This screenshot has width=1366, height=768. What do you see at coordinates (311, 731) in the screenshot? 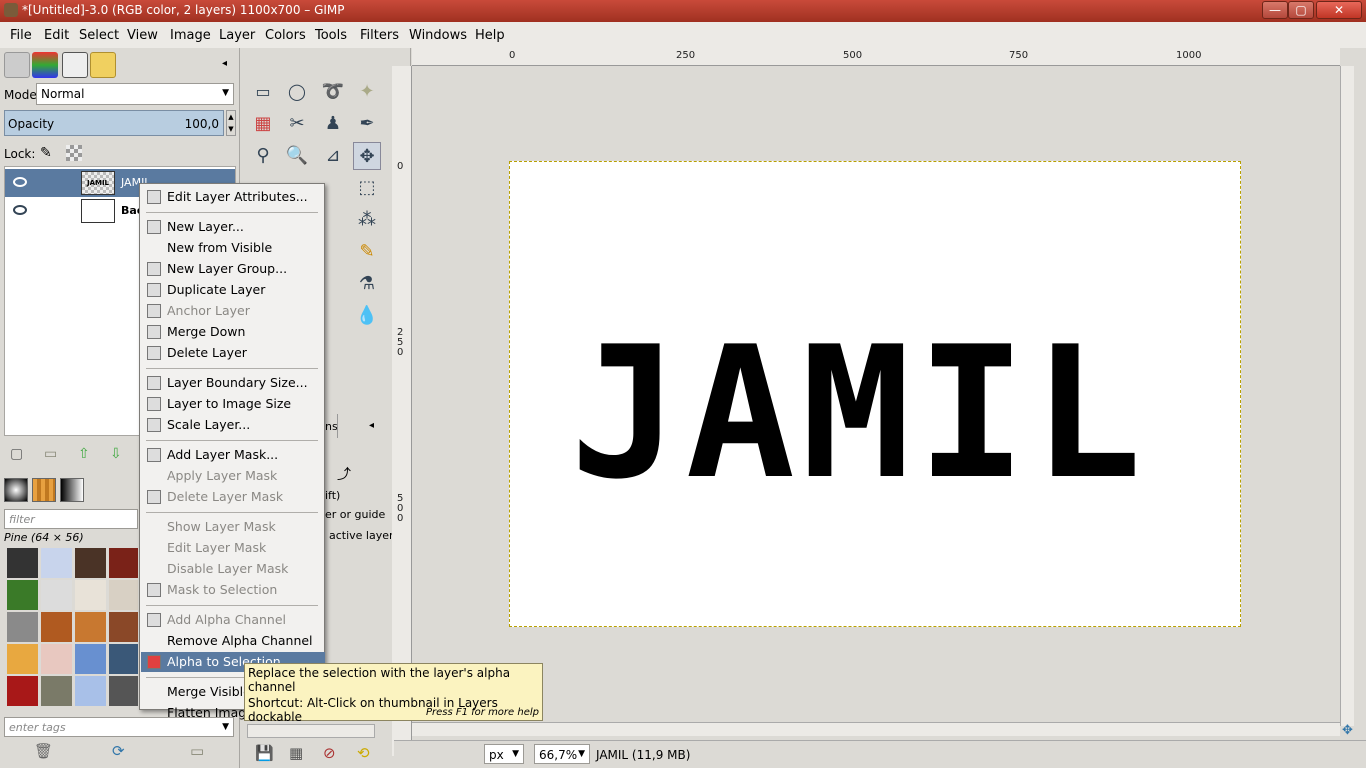
I see `toolbox-scrollbar` at bounding box center [311, 731].